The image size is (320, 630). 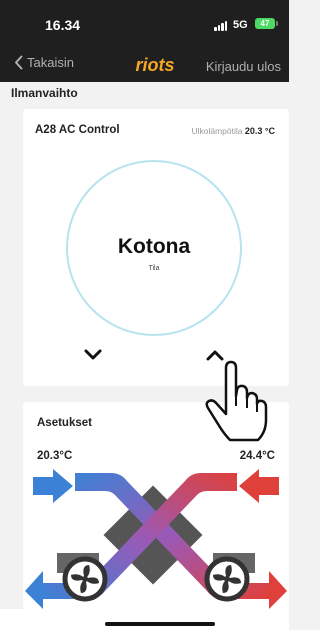 What do you see at coordinates (19, 62) in the screenshot?
I see `chevron-left-icon` at bounding box center [19, 62].